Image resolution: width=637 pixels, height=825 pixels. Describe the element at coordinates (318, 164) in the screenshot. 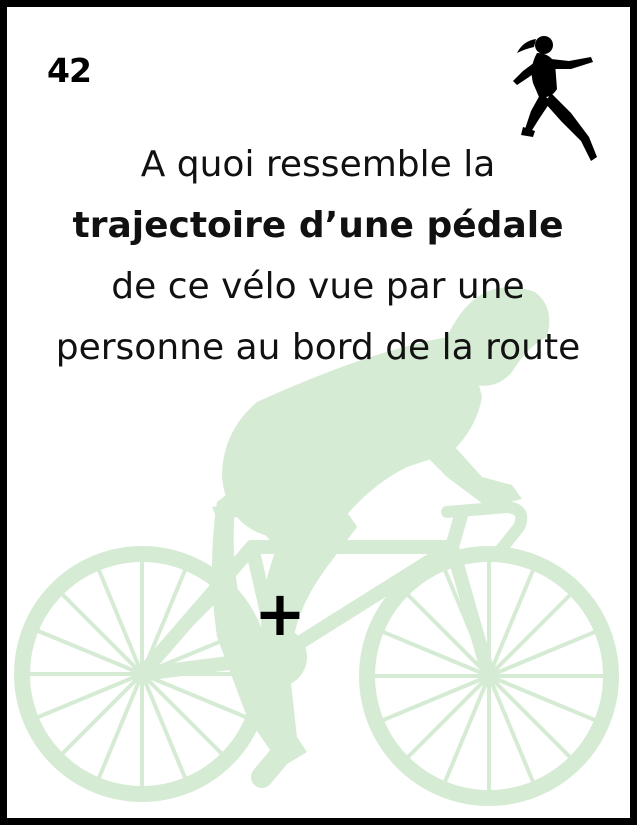

I see `question-part1: A quoi ressemble la` at that location.